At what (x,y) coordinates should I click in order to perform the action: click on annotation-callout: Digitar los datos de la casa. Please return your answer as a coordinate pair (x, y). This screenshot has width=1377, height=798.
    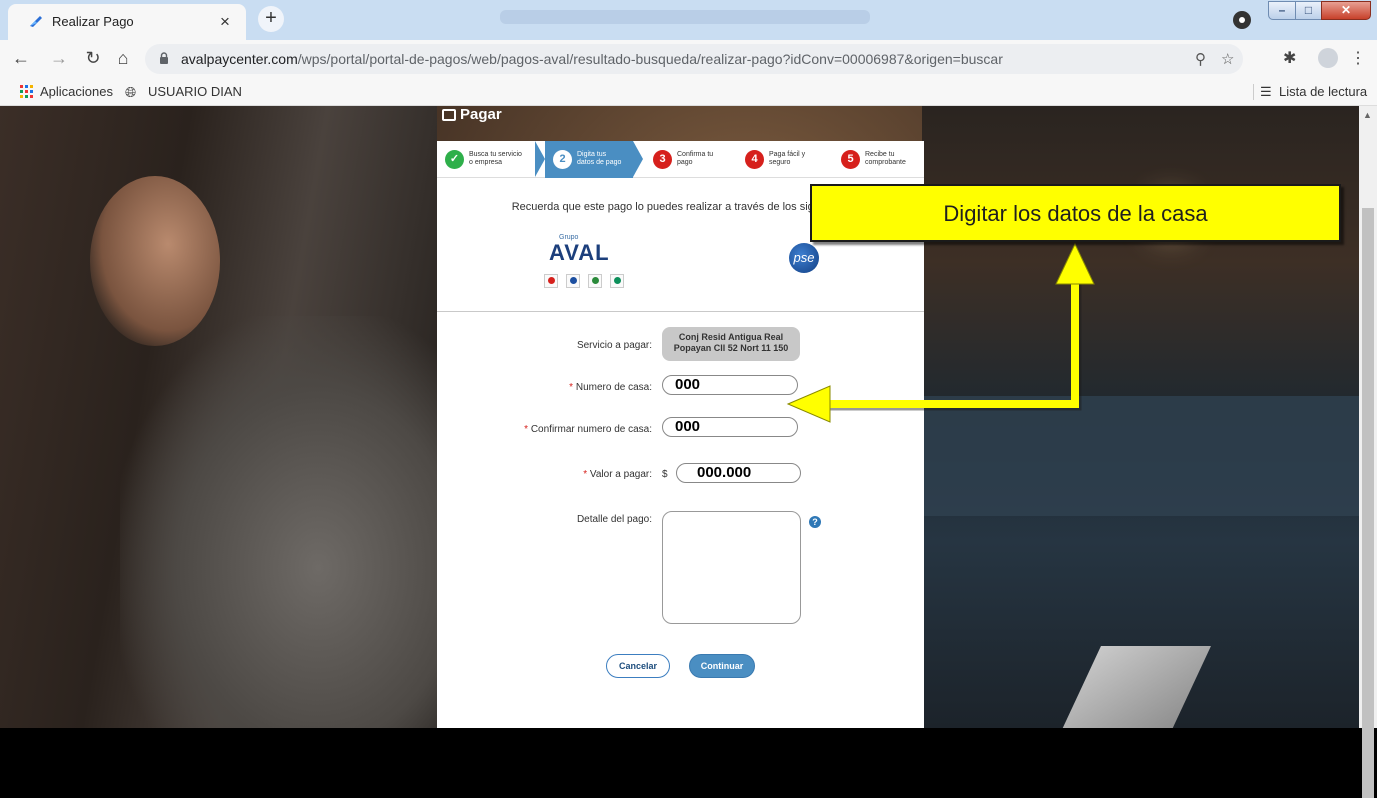
    Looking at the image, I should click on (1075, 213).